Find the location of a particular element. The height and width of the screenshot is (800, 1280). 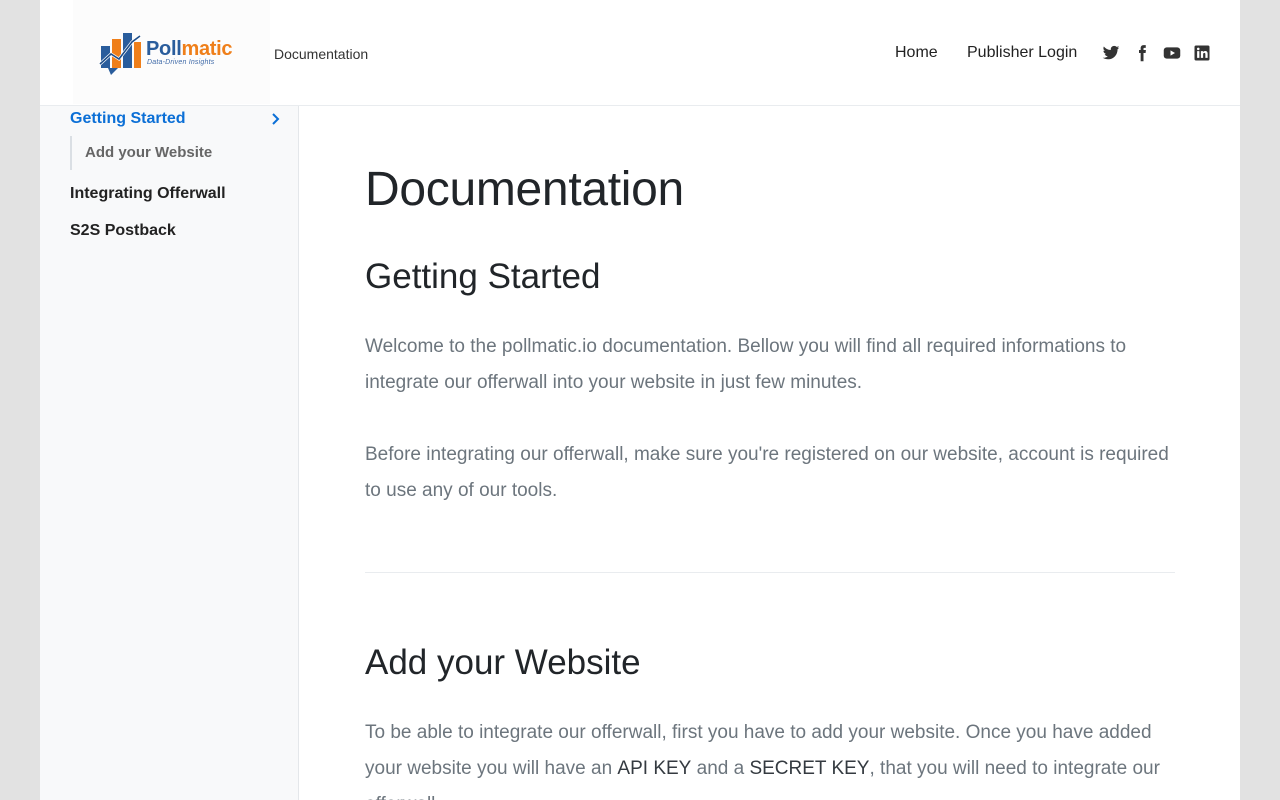

logo-tagline: Data-Driven Insights is located at coordinates (181, 62).